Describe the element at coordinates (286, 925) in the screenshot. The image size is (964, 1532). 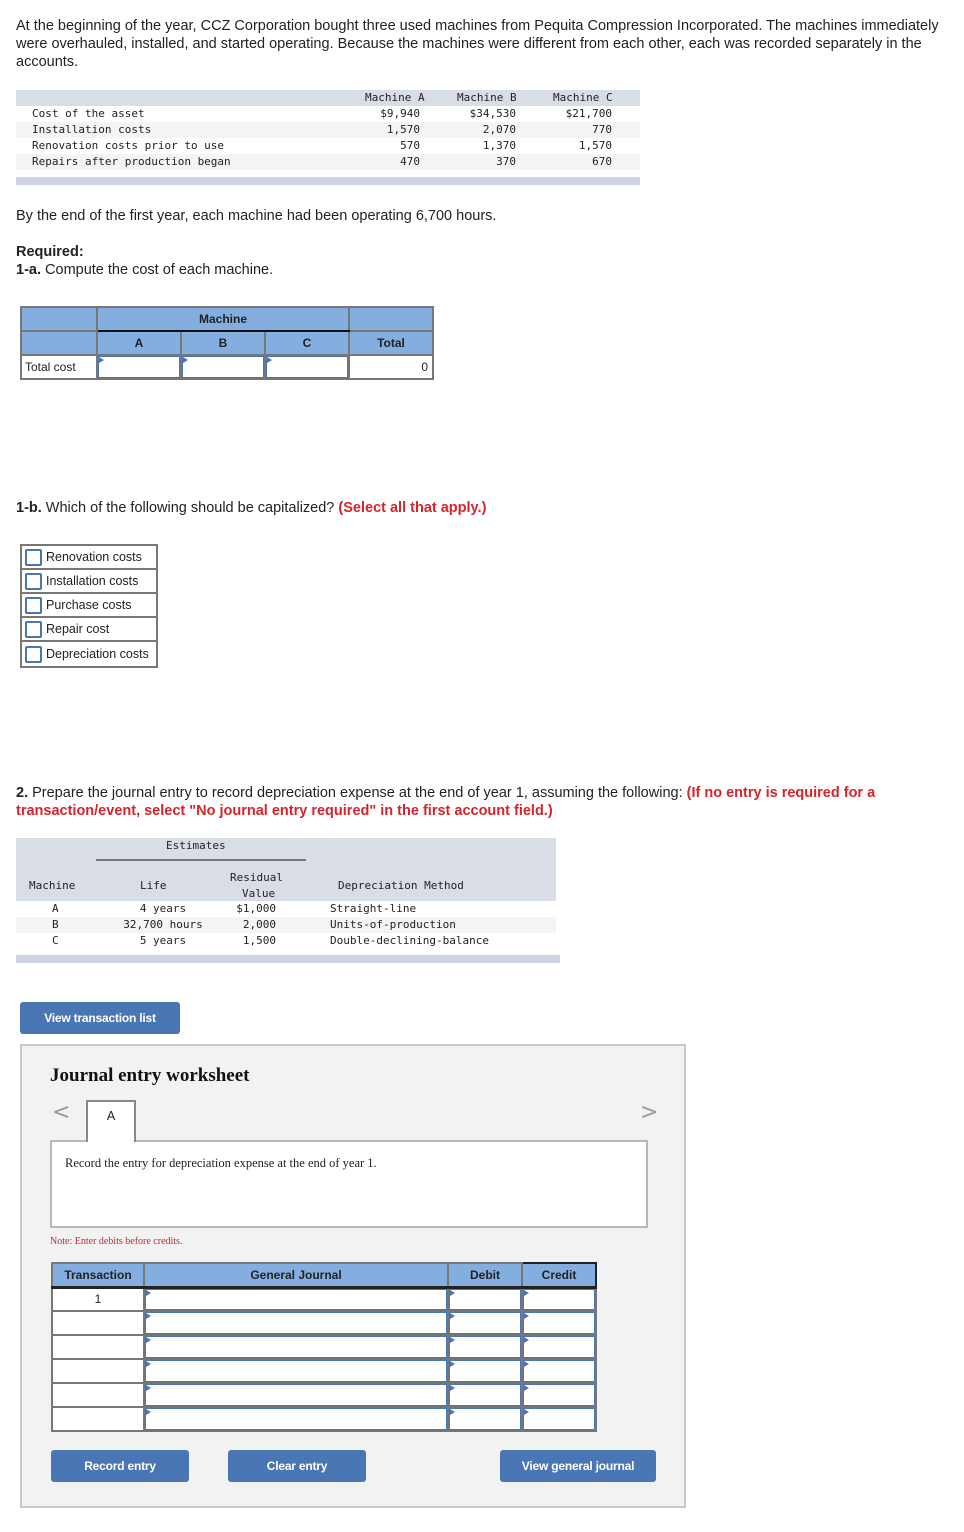
I see `table-row: B 32,700 hours 2,000 Units-of-production` at that location.